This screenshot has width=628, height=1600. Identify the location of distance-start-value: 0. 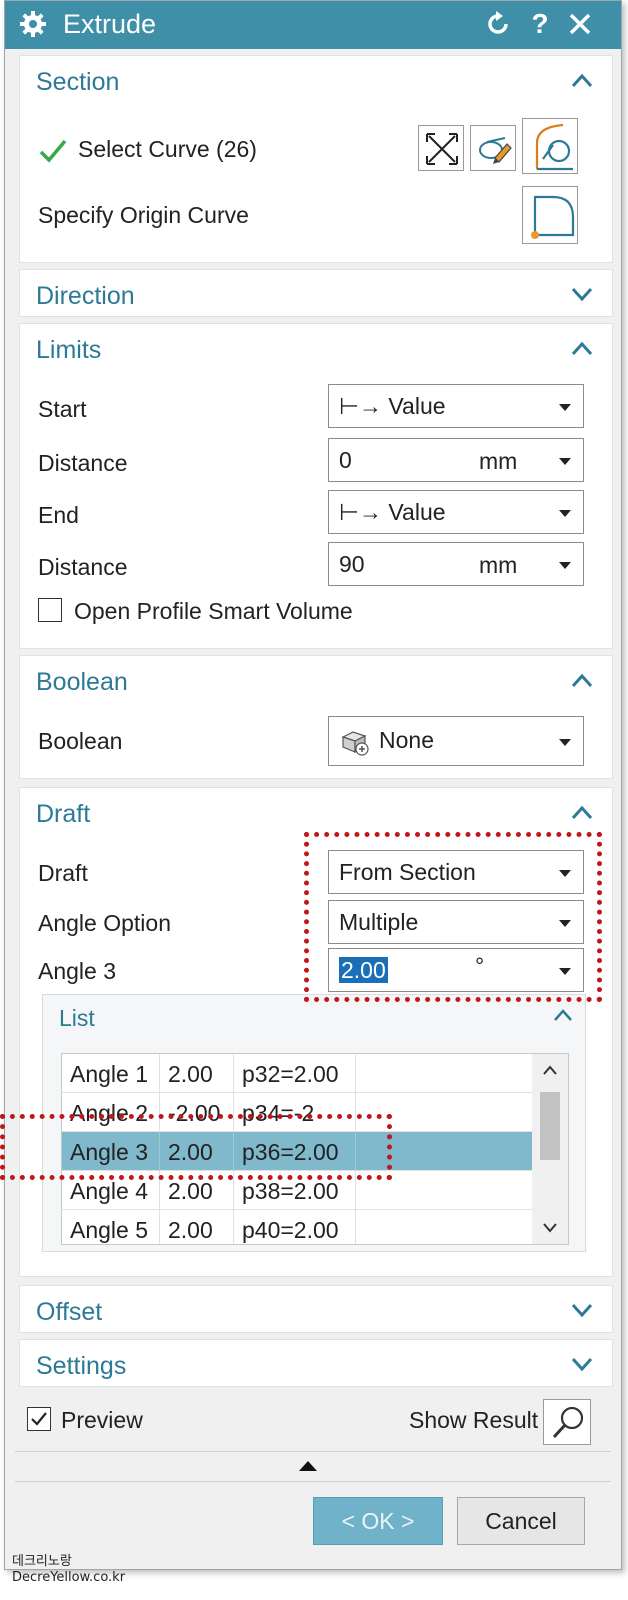
(345, 460).